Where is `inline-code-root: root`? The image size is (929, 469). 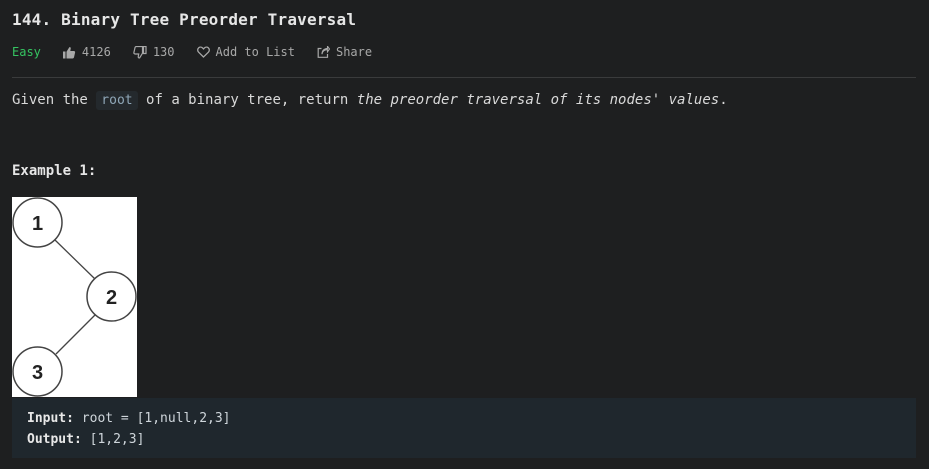 inline-code-root: root is located at coordinates (117, 100).